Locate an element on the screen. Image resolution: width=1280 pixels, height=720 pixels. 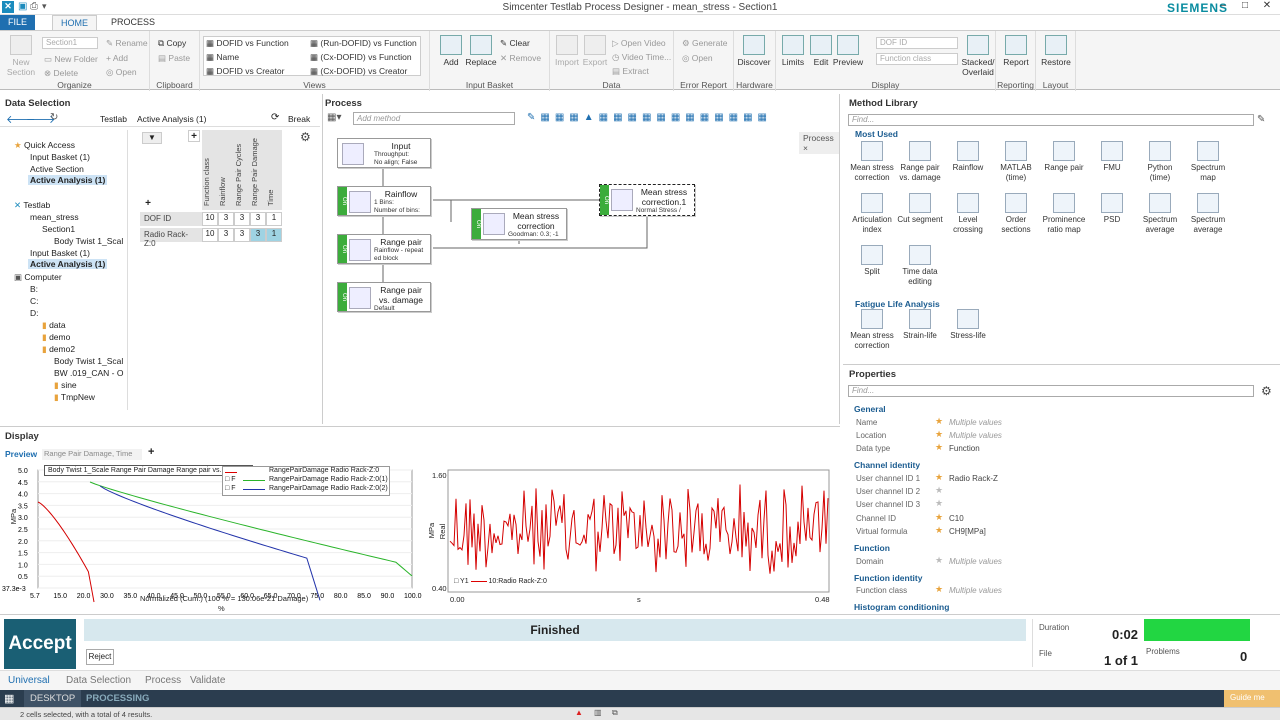
method-item: Mean stress correction is located at coordinates (872, 162).